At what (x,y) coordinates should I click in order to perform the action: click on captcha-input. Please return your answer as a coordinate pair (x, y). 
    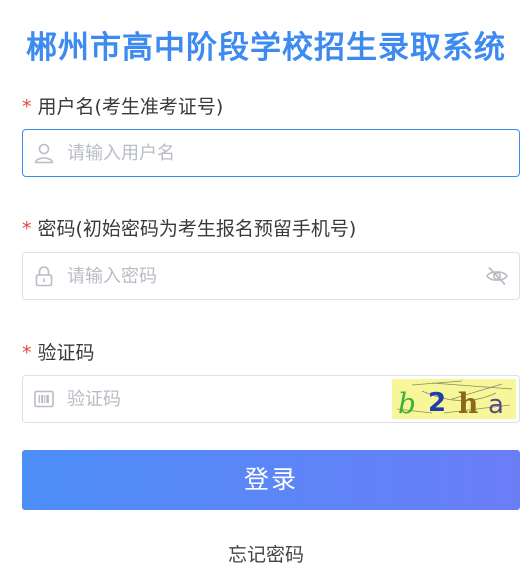
    Looking at the image, I should click on (202, 399).